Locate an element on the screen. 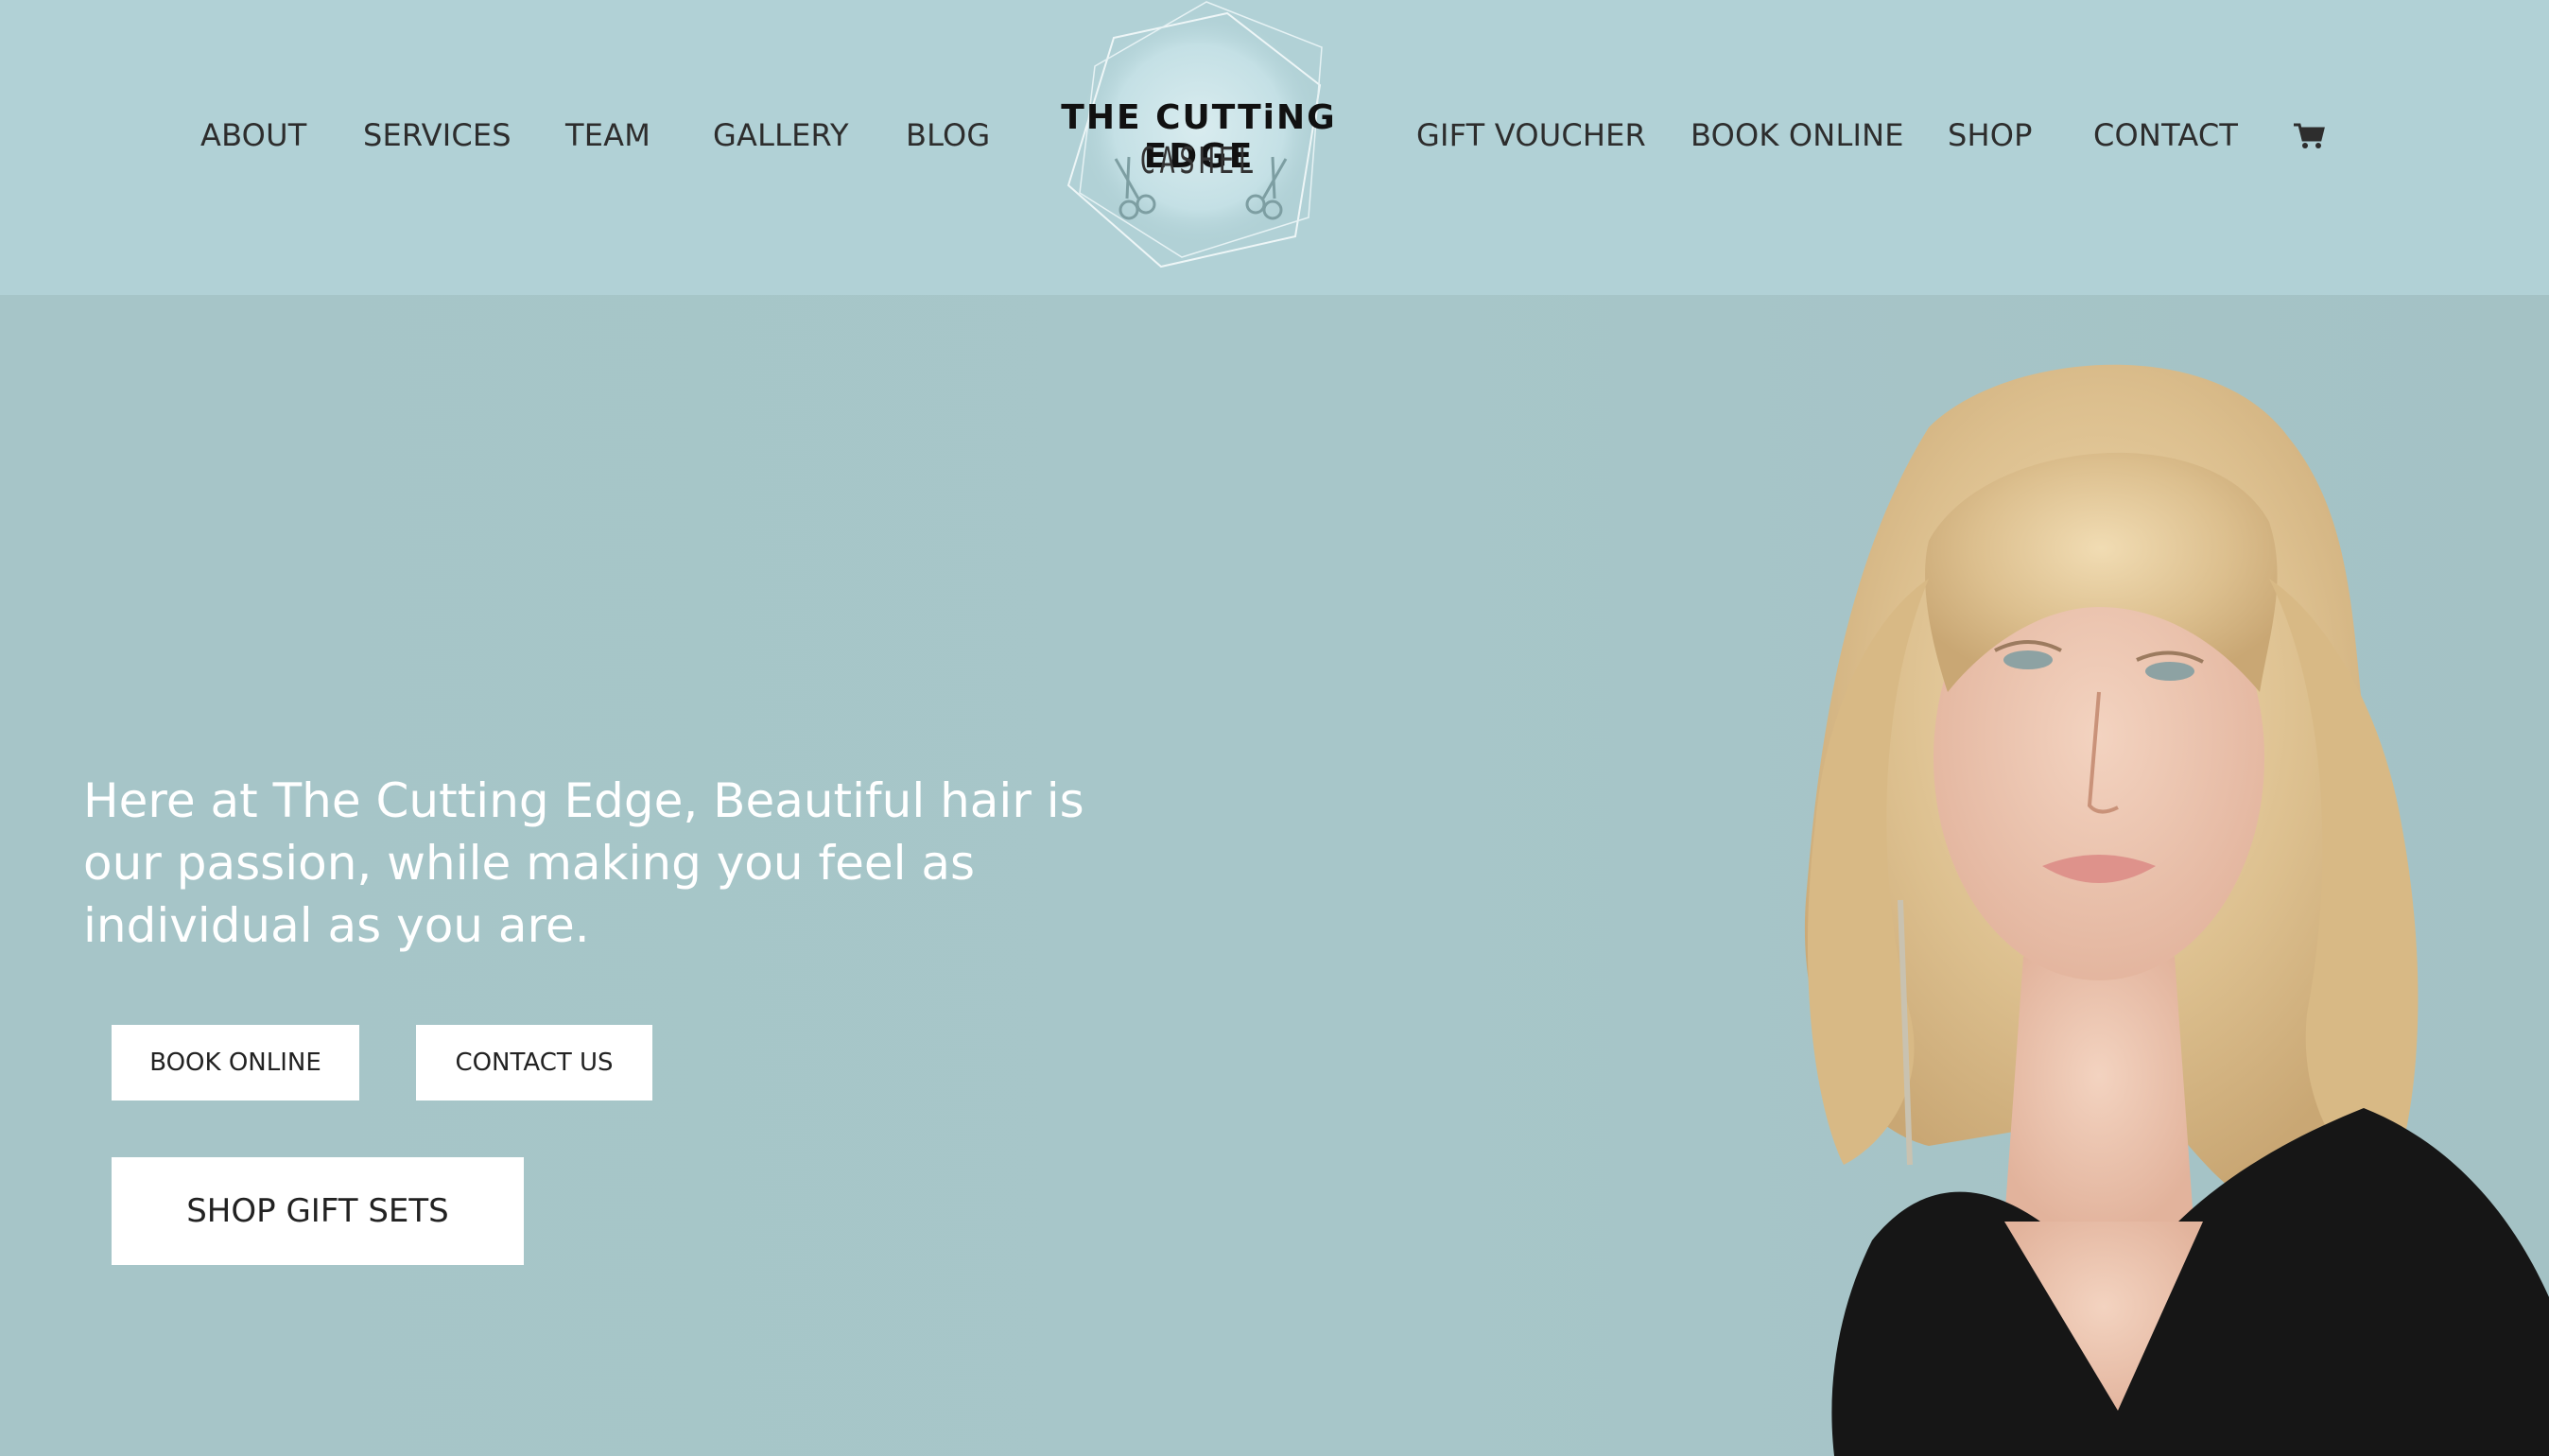 The image size is (2549, 1456). nav-team: TEAM is located at coordinates (607, 135).